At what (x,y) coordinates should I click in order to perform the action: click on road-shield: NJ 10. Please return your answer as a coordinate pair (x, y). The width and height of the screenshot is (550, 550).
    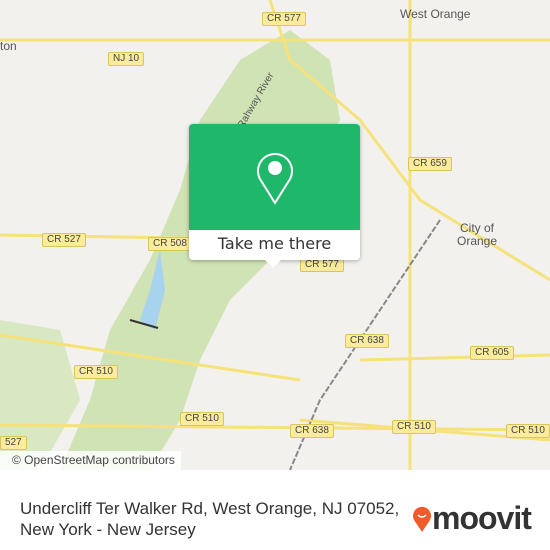
    Looking at the image, I should click on (126, 59).